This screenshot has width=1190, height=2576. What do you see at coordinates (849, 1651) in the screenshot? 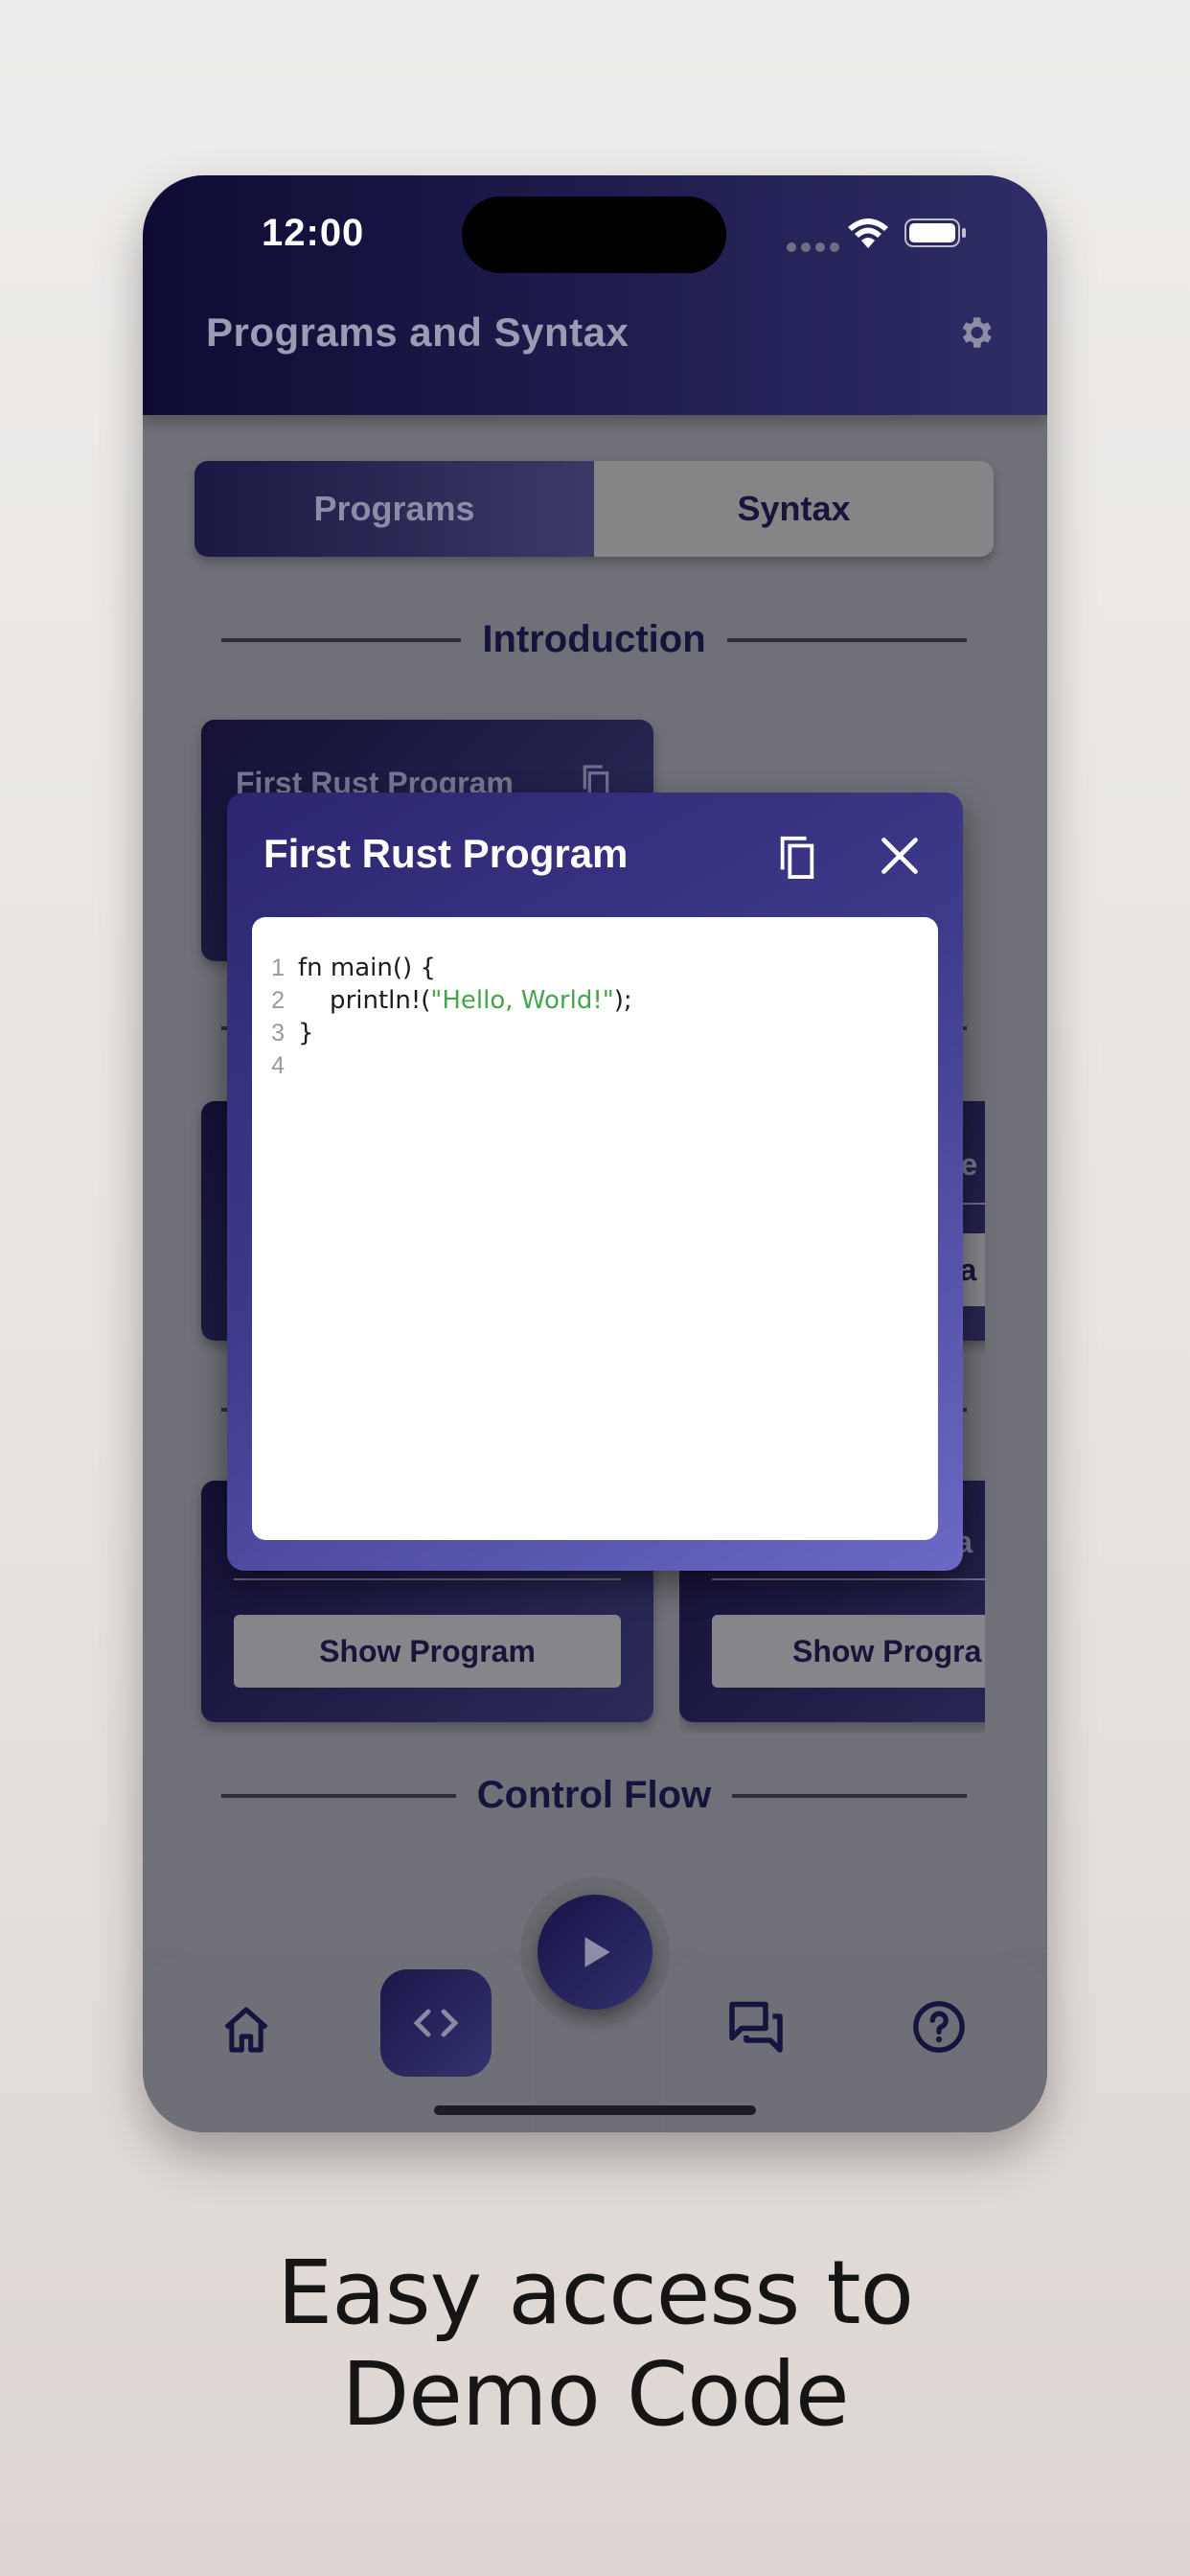
I see `show-program-button: Show Progra` at bounding box center [849, 1651].